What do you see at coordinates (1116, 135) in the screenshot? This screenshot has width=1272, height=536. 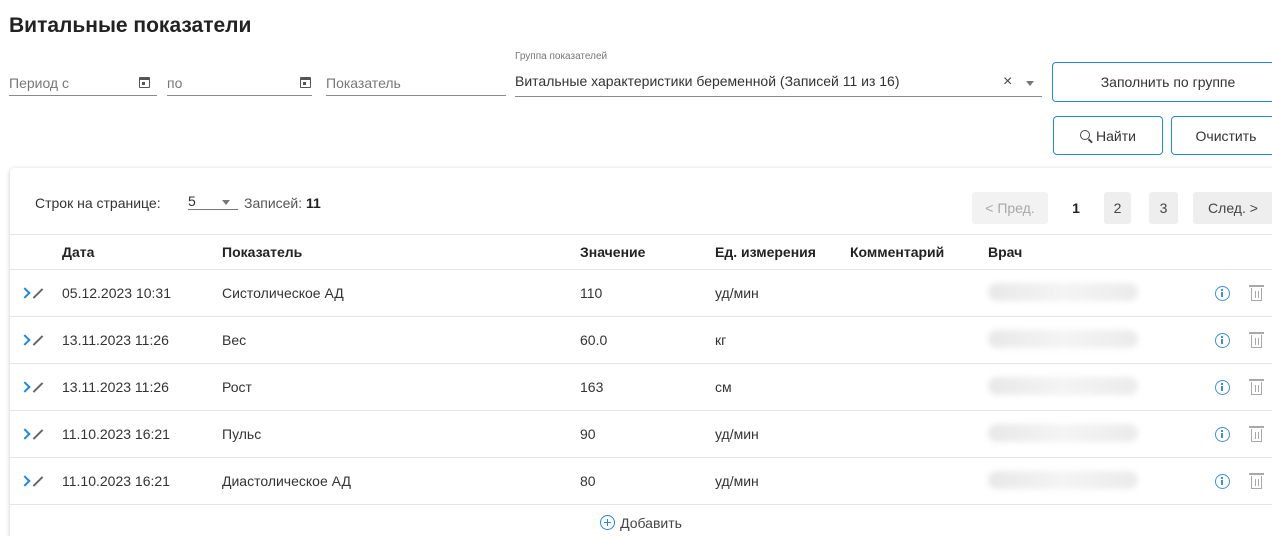 I see `find-label: Найти` at bounding box center [1116, 135].